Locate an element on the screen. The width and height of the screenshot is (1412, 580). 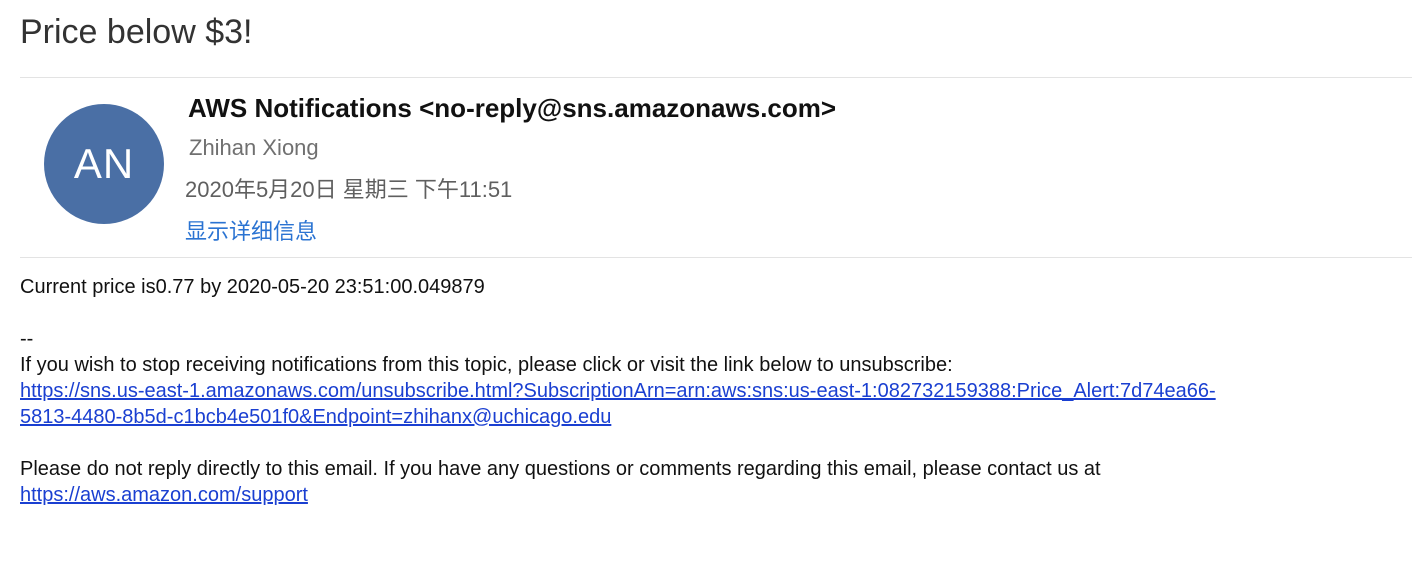
avatar-initials: AN is located at coordinates (104, 163).